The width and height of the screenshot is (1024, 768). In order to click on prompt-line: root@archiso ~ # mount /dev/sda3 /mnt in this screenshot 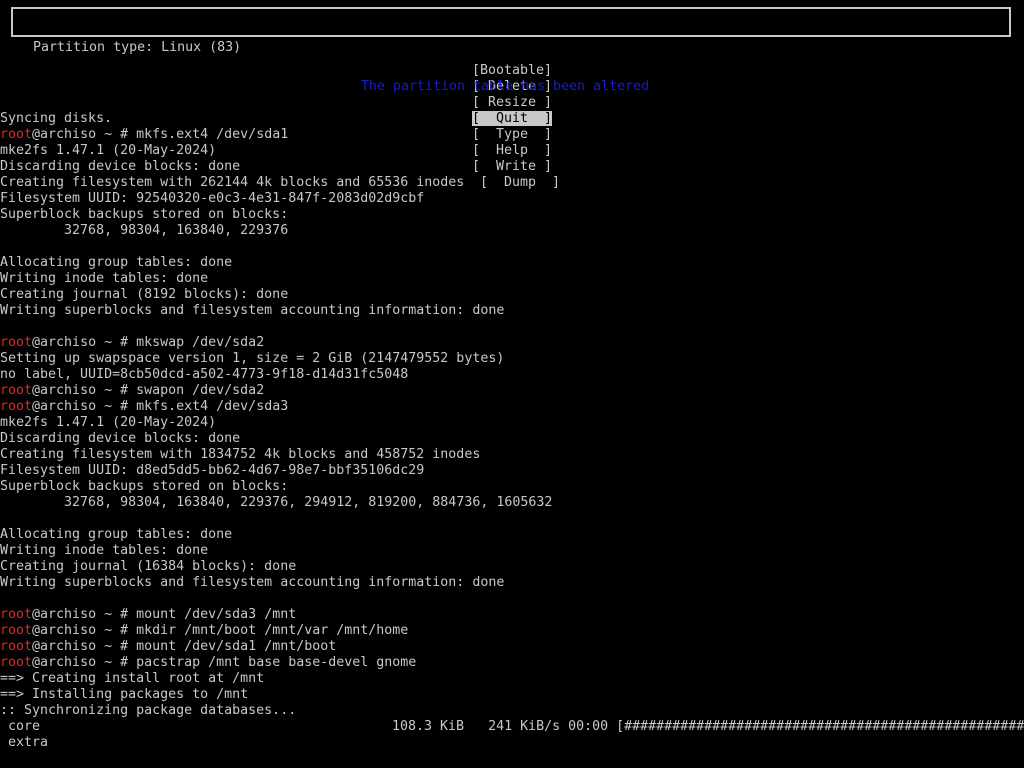, I will do `click(512, 615)`.